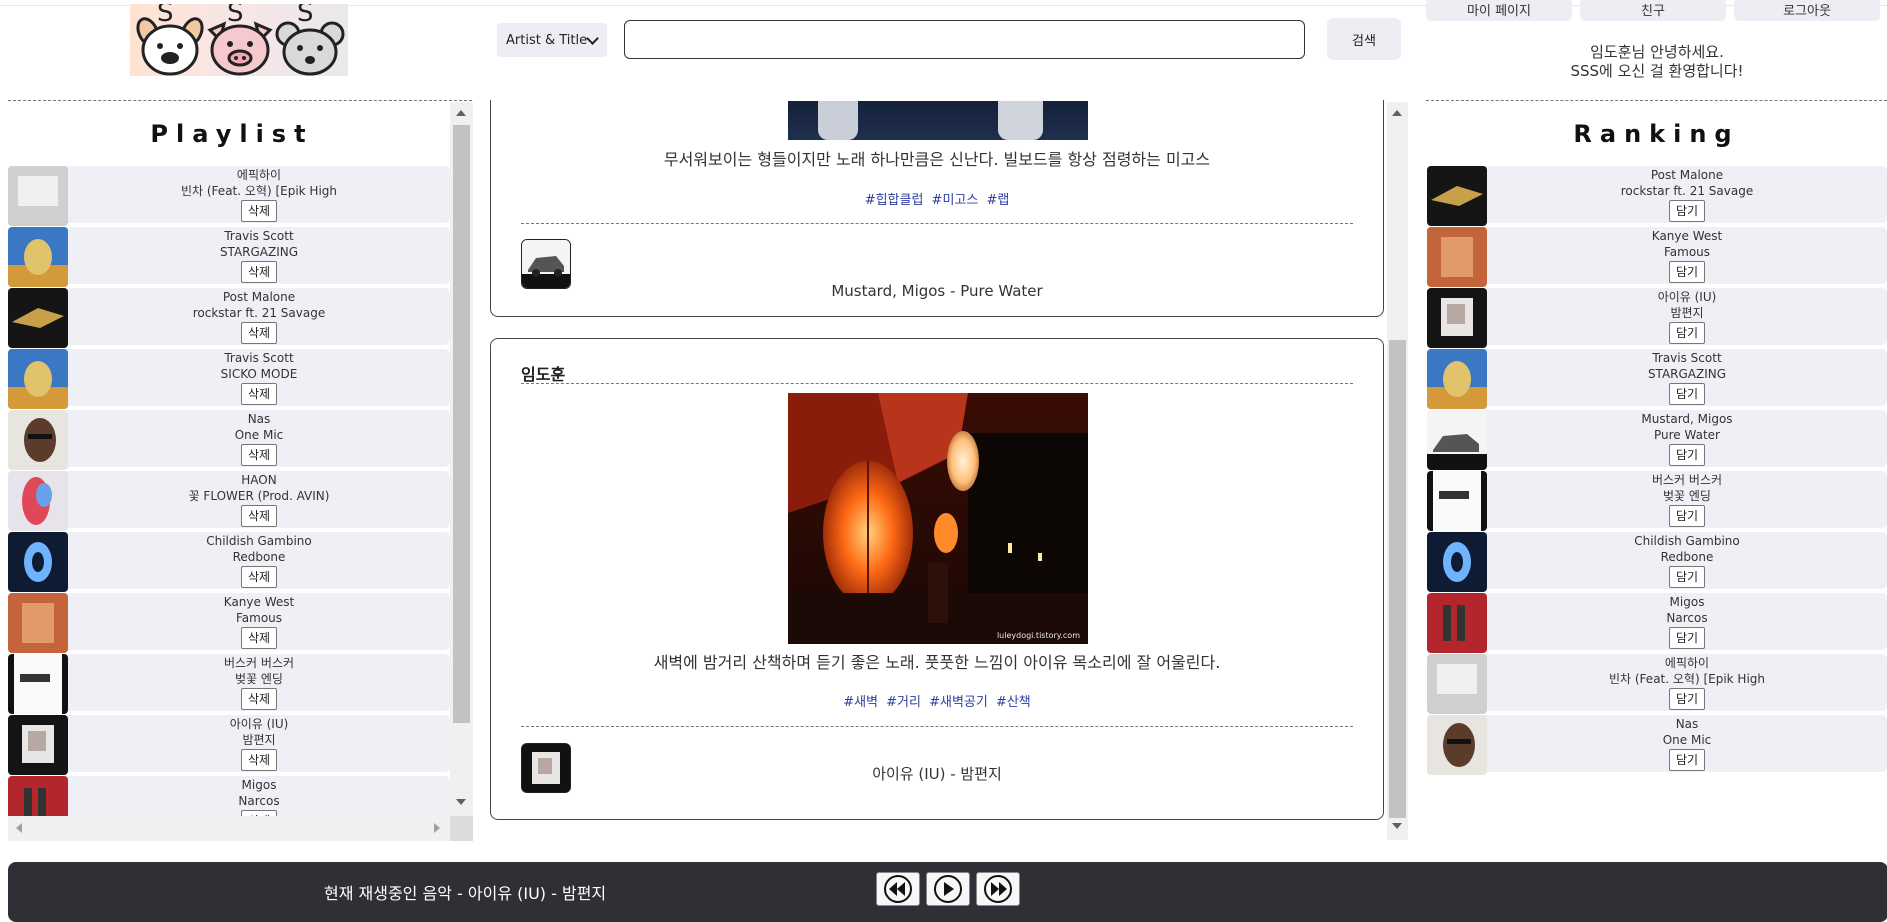 The width and height of the screenshot is (1887, 922). Describe the element at coordinates (937, 773) in the screenshot. I see `post-song-info: 아이유 (IU) - 밤편지` at that location.